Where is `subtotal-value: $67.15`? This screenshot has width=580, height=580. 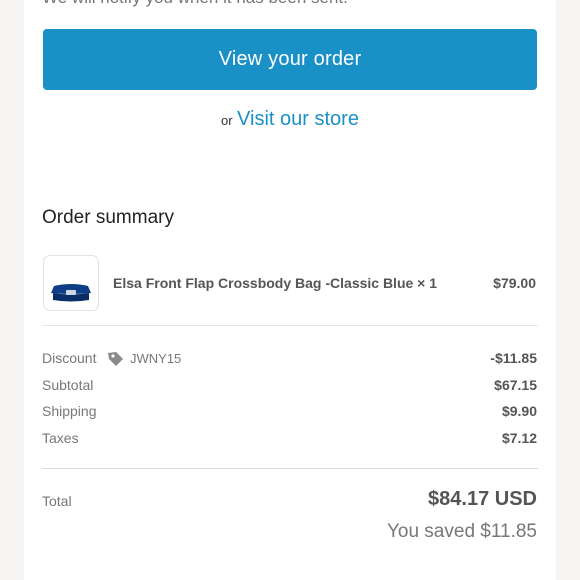 subtotal-value: $67.15 is located at coordinates (515, 385).